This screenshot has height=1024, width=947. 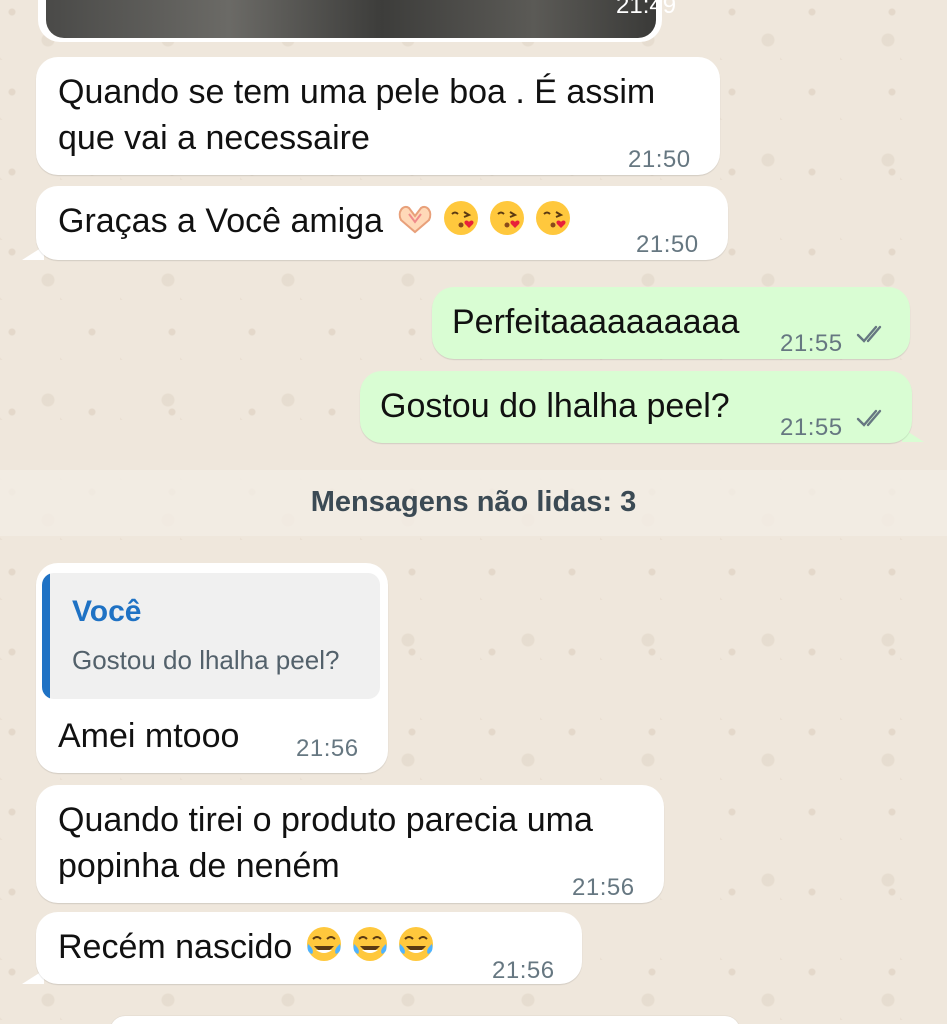 I want to click on heart-hands-emoji, so click(x=415, y=220).